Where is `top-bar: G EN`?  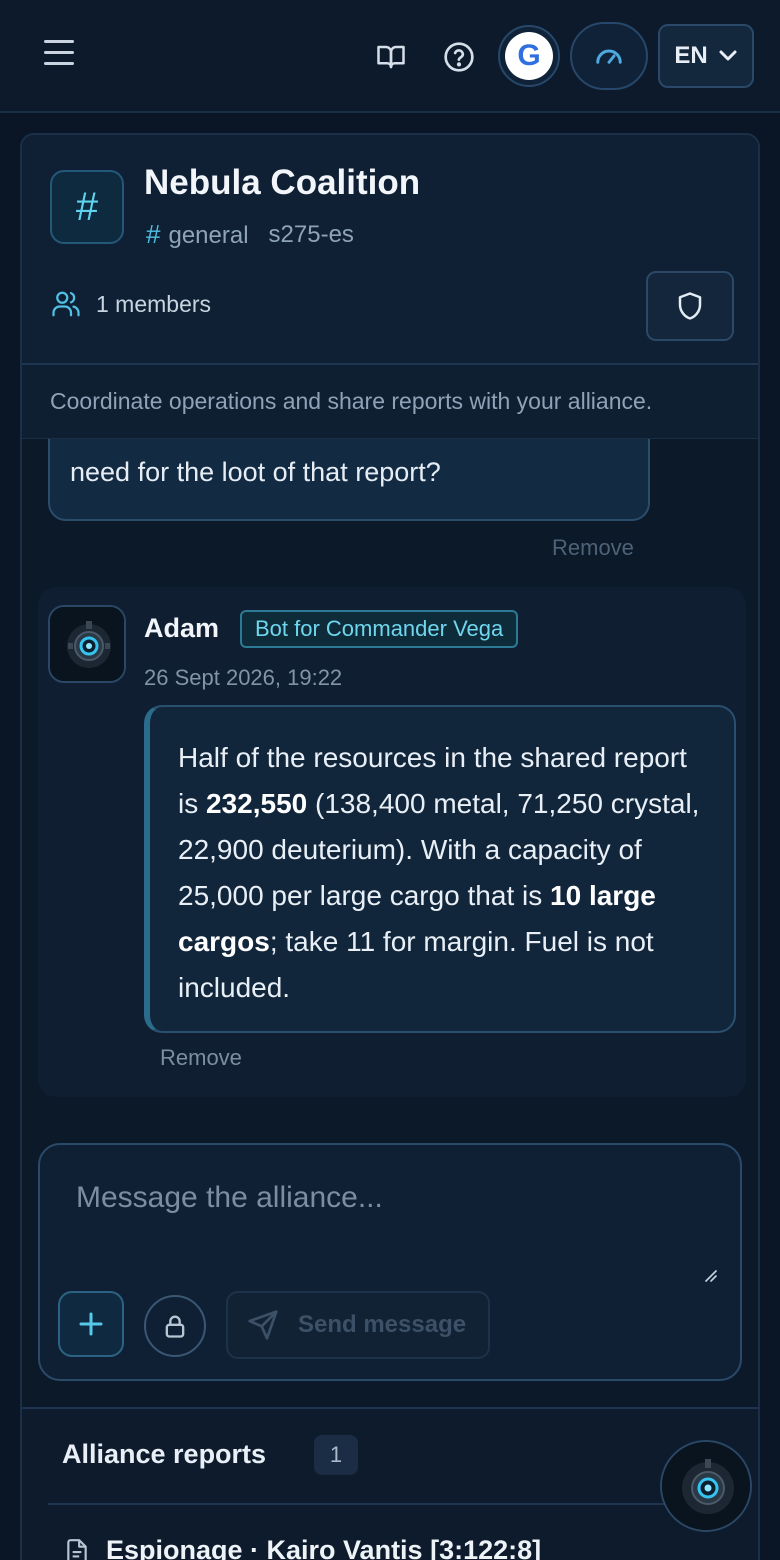 top-bar: G EN is located at coordinates (390, 56).